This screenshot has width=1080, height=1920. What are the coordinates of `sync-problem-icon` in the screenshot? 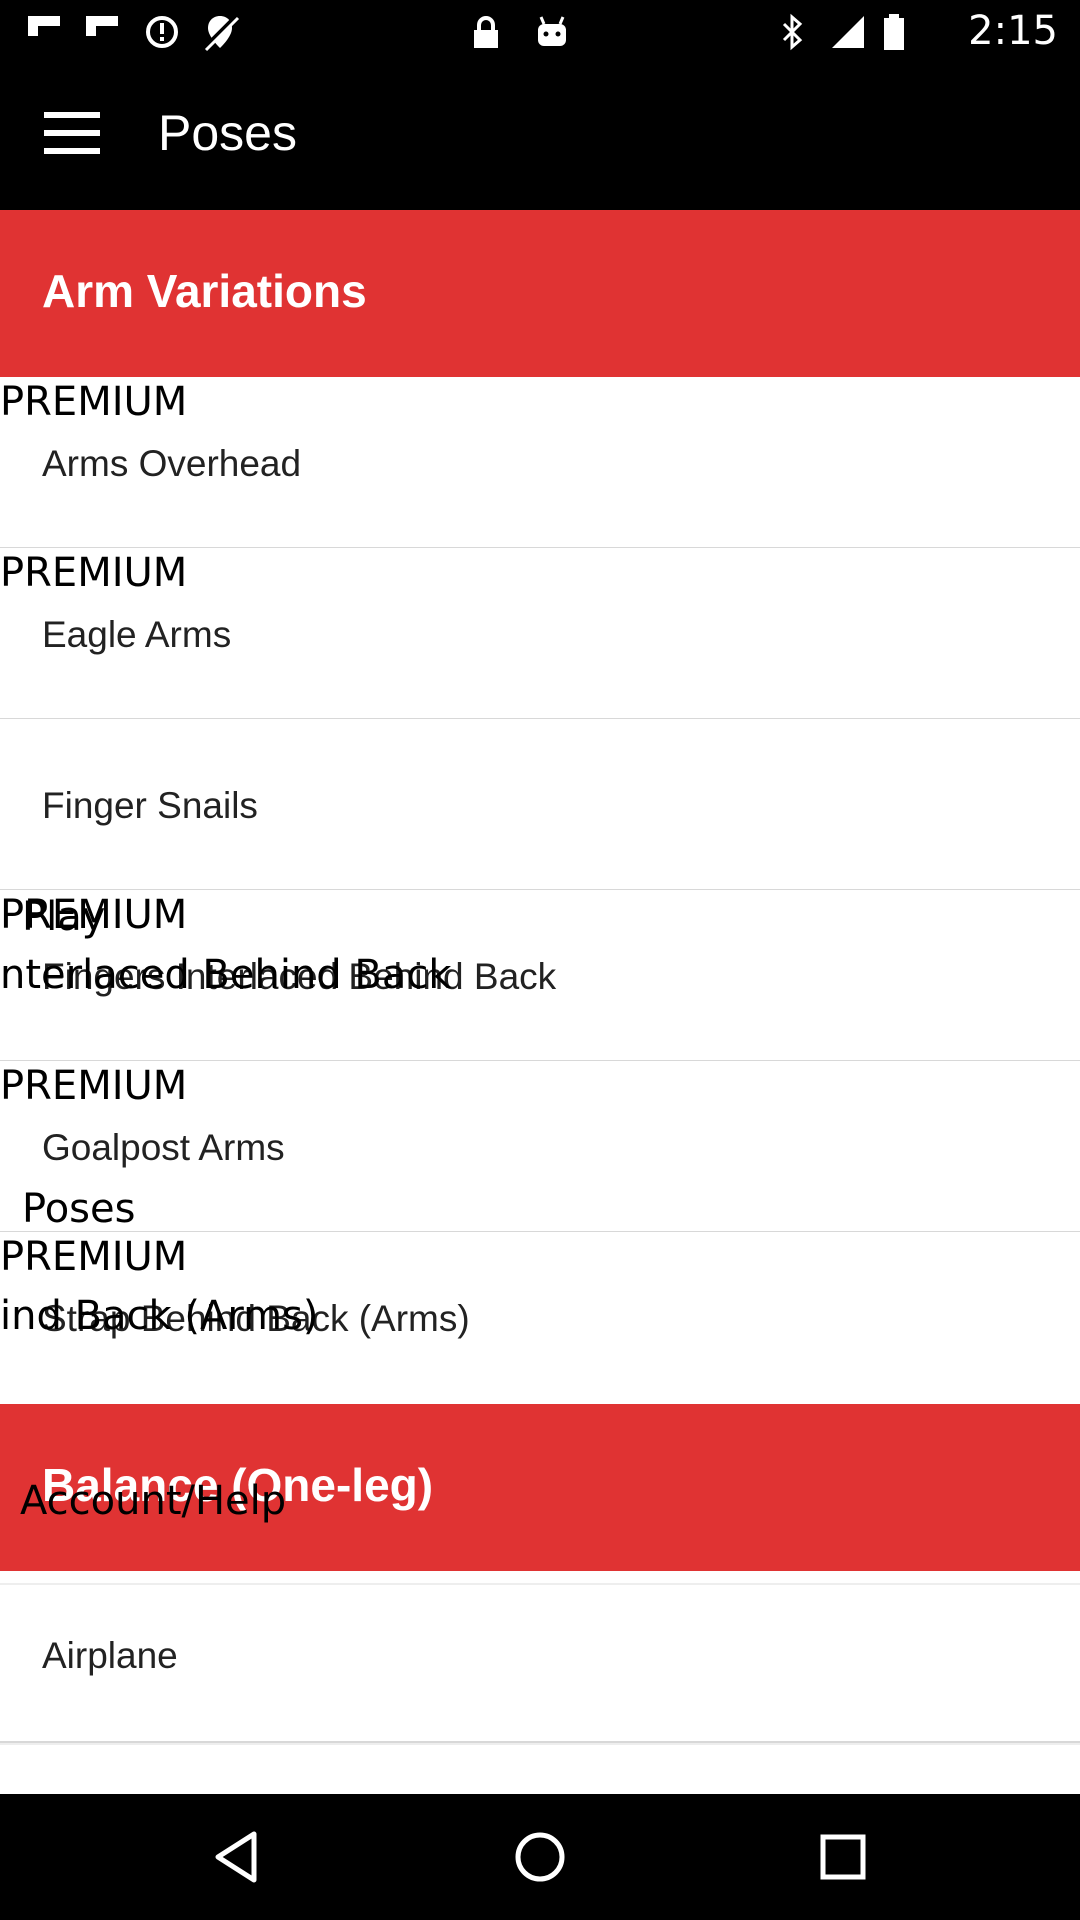 It's located at (162, 32).